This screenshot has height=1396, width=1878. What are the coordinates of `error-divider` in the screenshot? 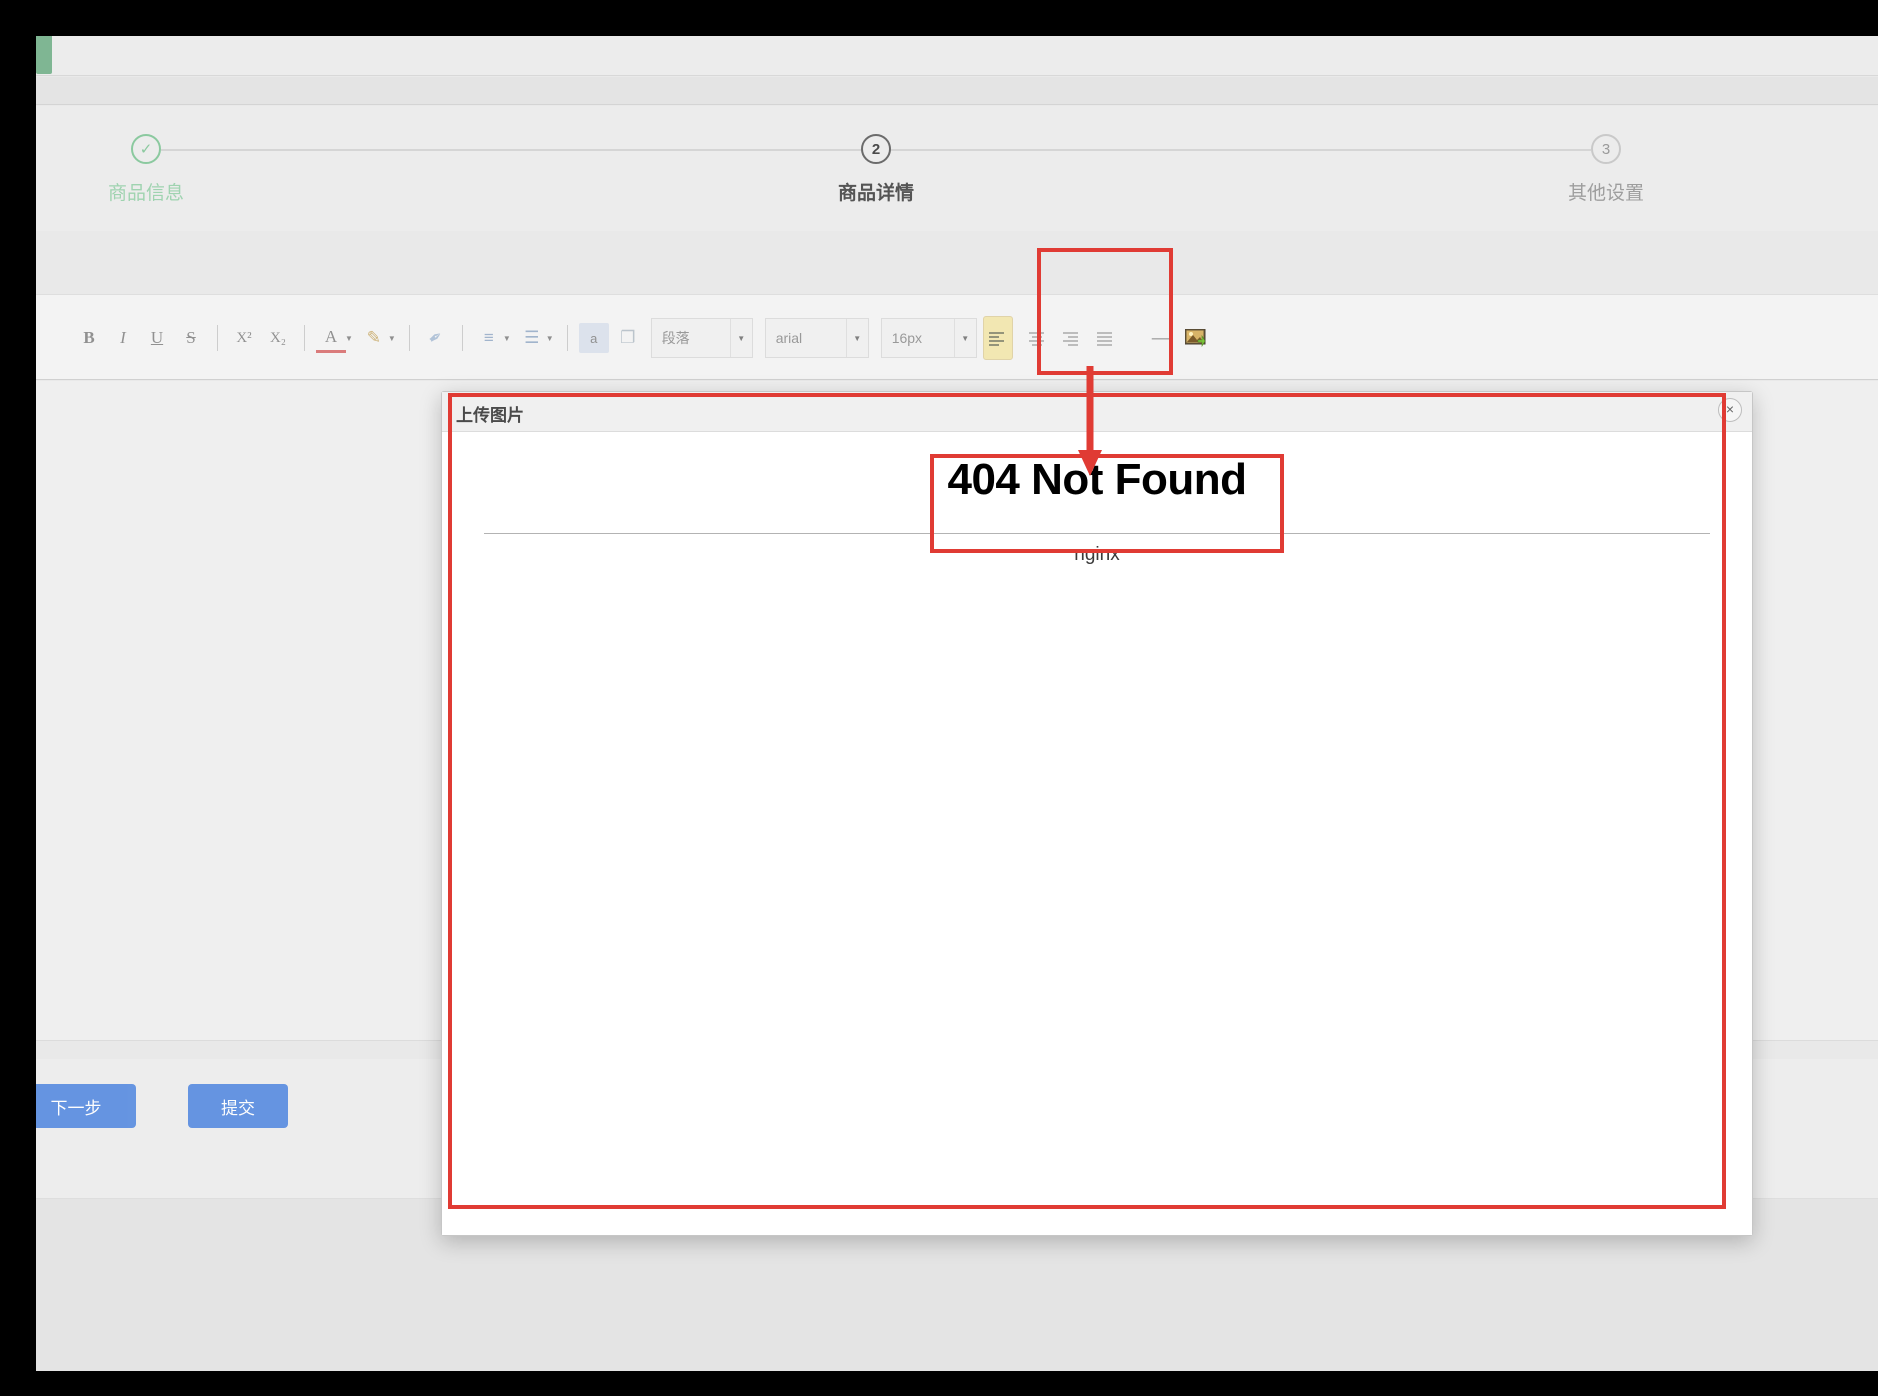 It's located at (1097, 533).